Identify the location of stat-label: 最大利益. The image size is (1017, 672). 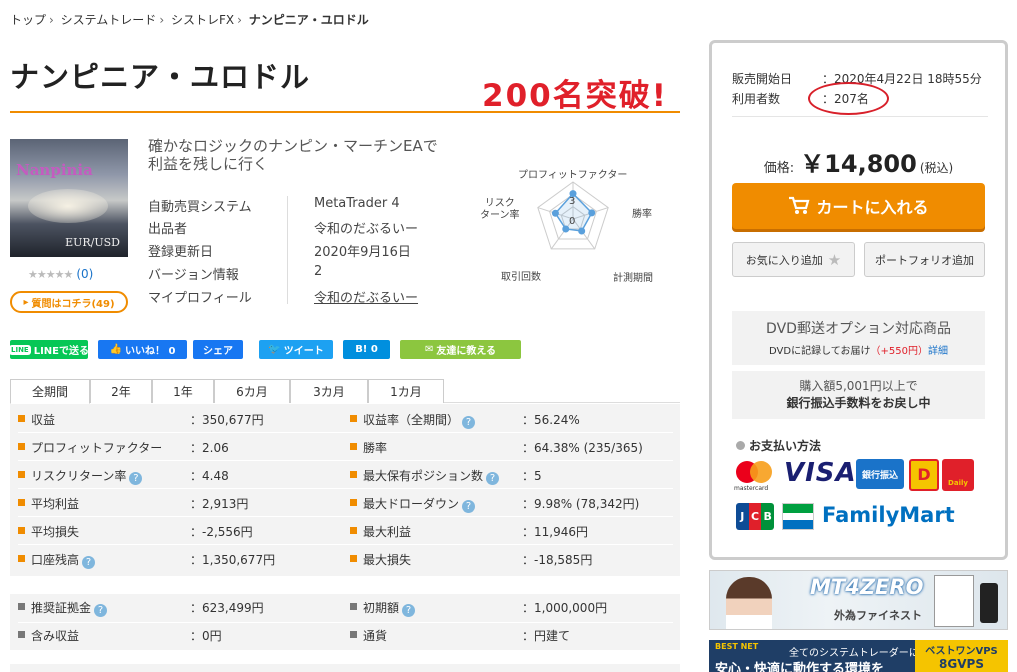
(387, 532).